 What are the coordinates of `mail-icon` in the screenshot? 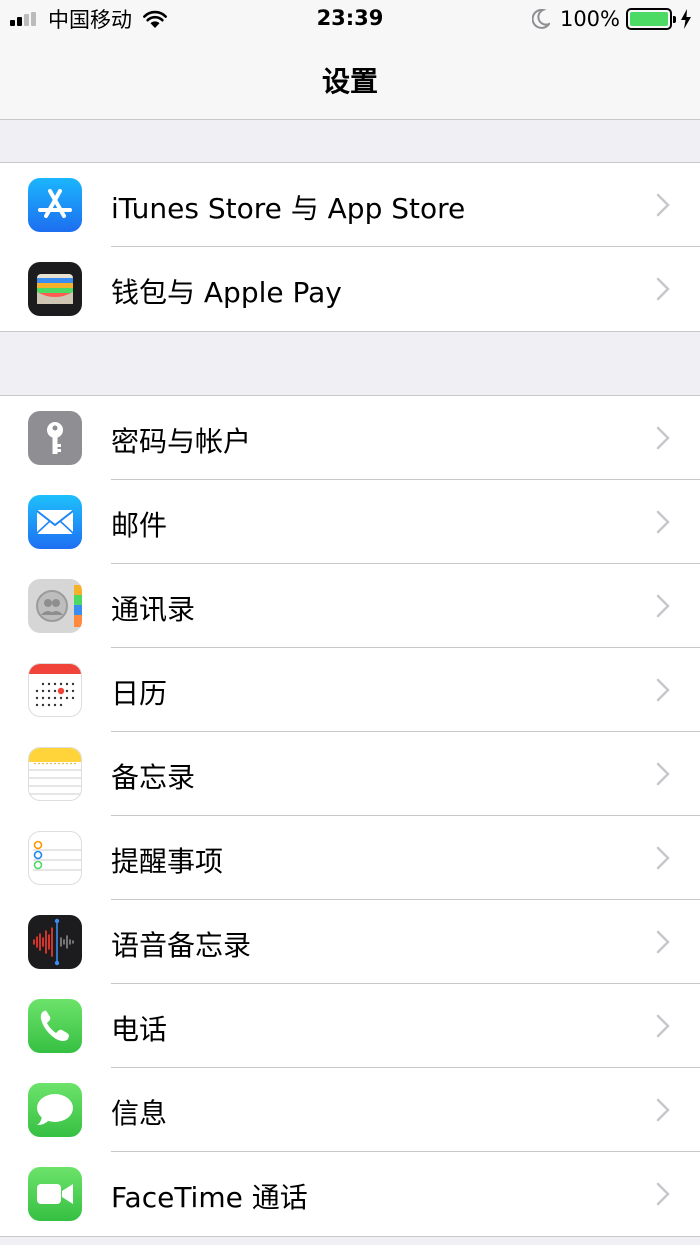 It's located at (55, 522).